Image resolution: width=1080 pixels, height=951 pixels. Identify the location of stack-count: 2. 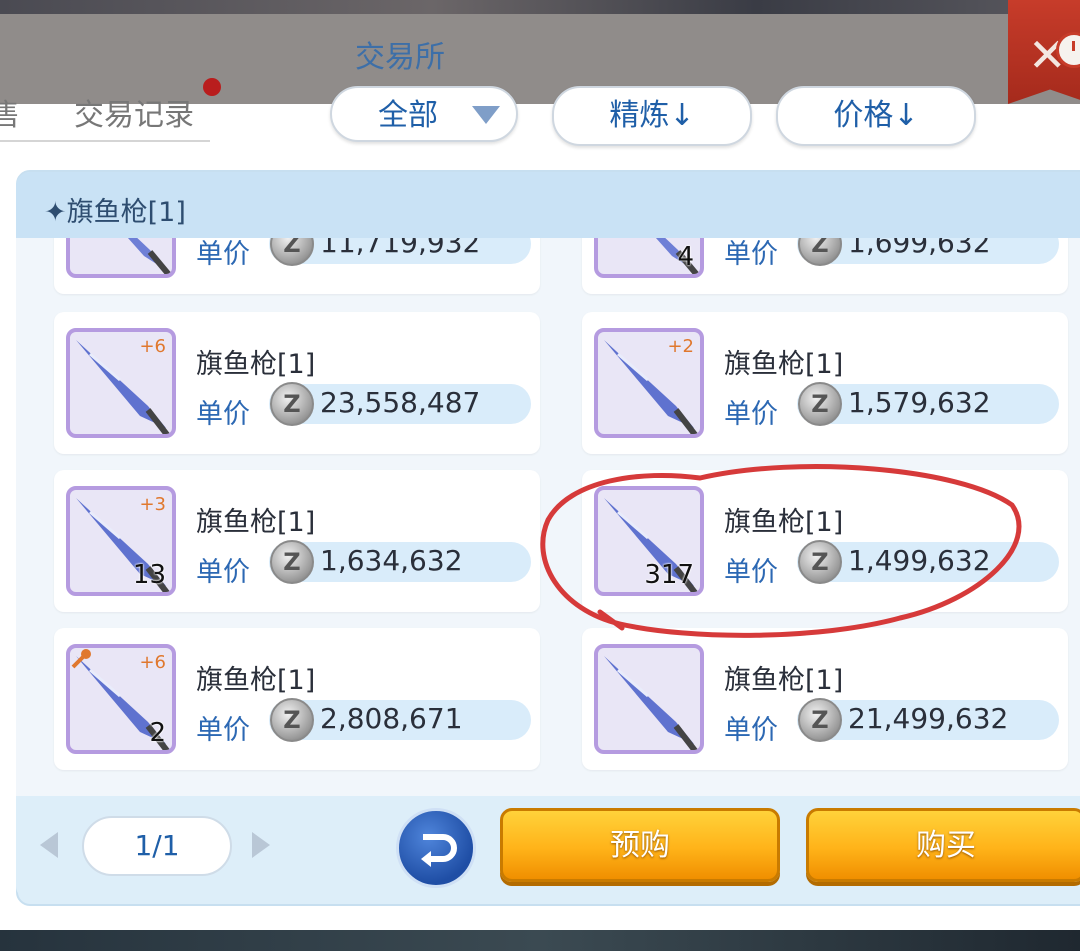
(157, 733).